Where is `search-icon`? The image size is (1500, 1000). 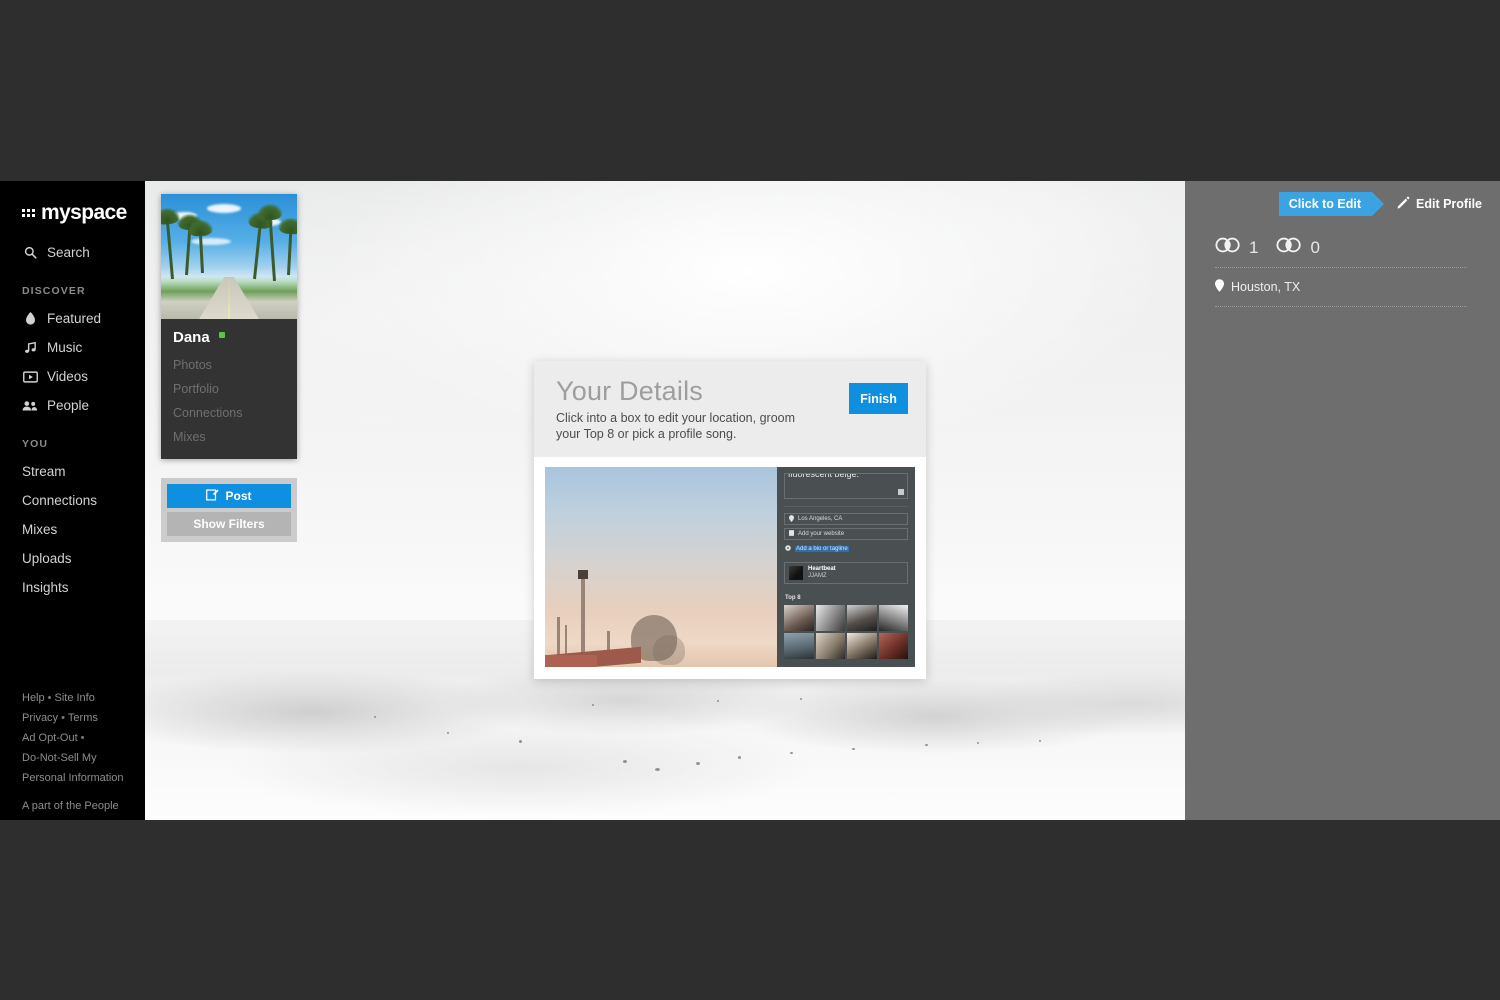
search-icon is located at coordinates (30, 253).